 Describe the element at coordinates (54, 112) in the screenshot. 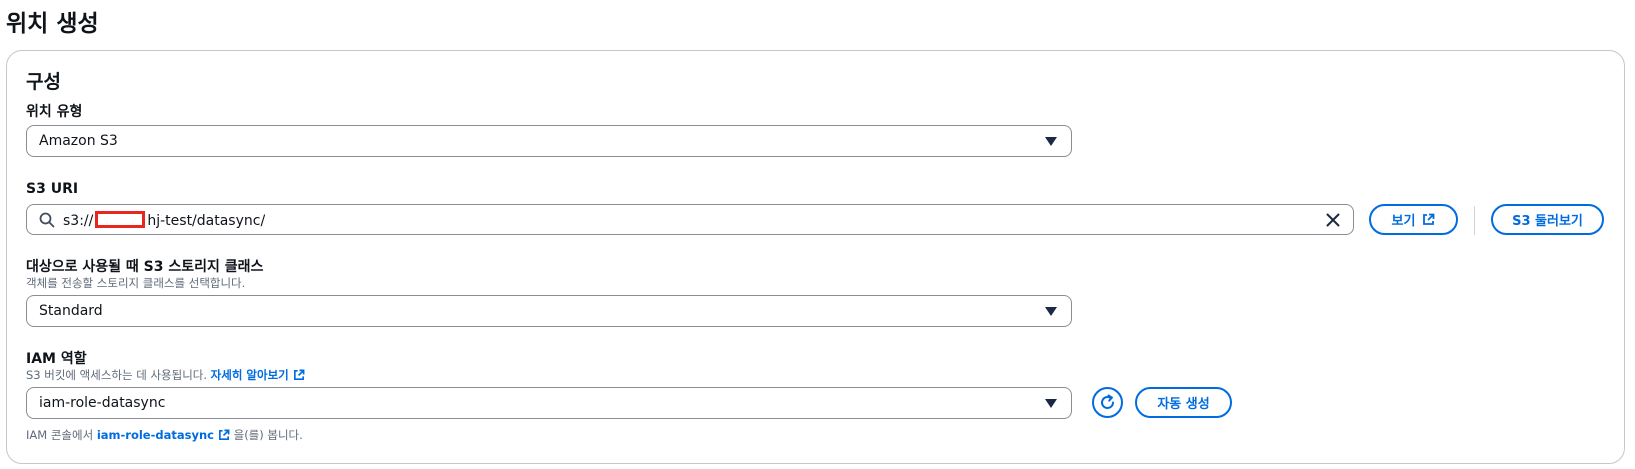

I see `location-type-label: 위치 유형` at that location.